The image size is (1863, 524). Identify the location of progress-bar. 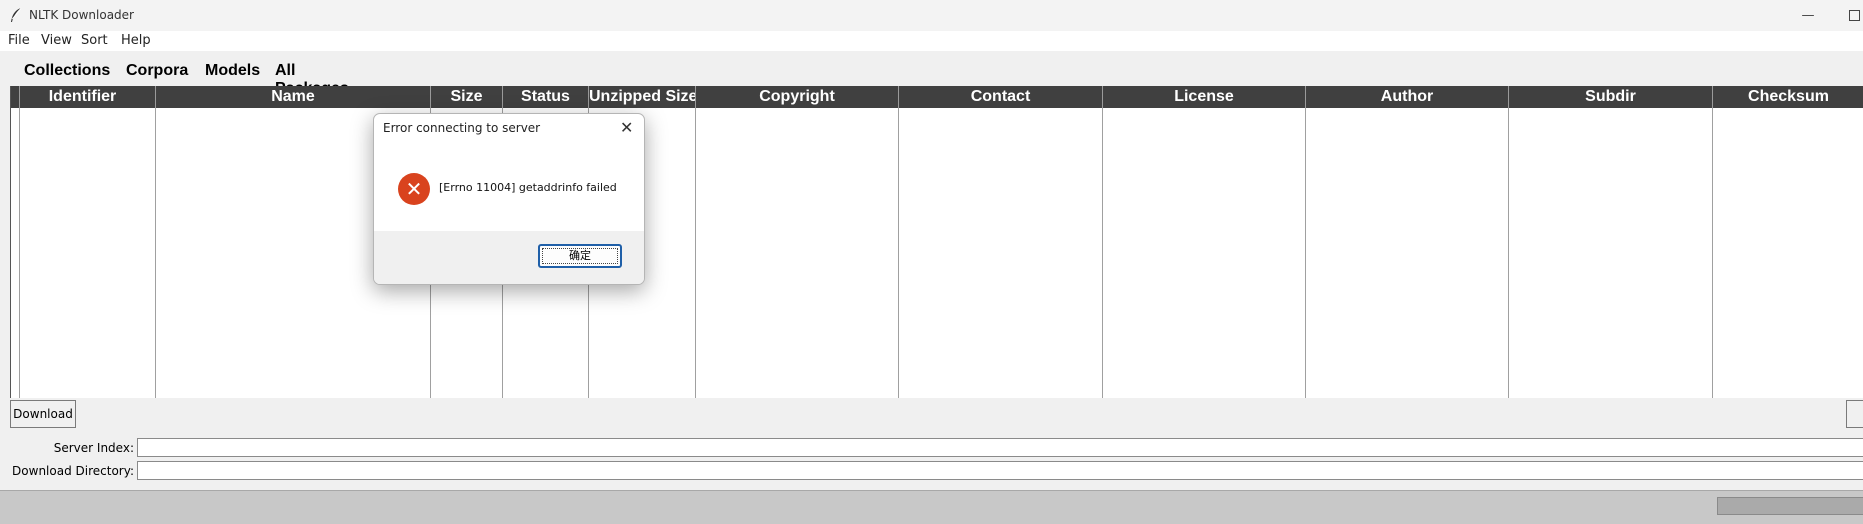
(1790, 506).